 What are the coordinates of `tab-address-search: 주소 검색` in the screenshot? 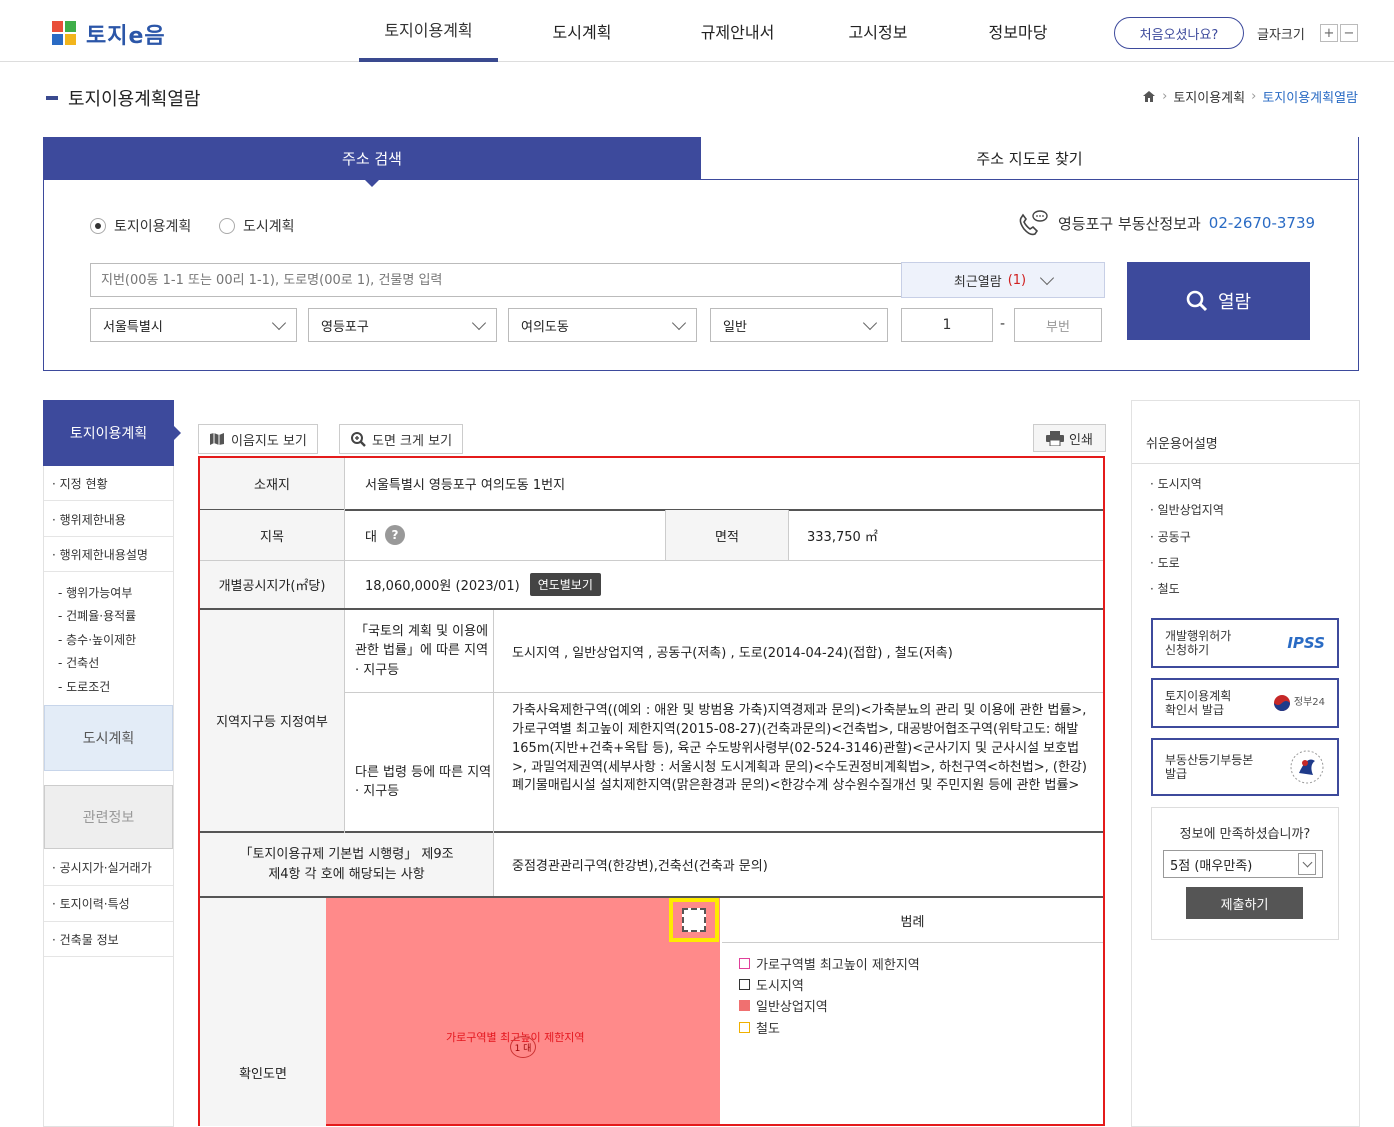 It's located at (372, 162).